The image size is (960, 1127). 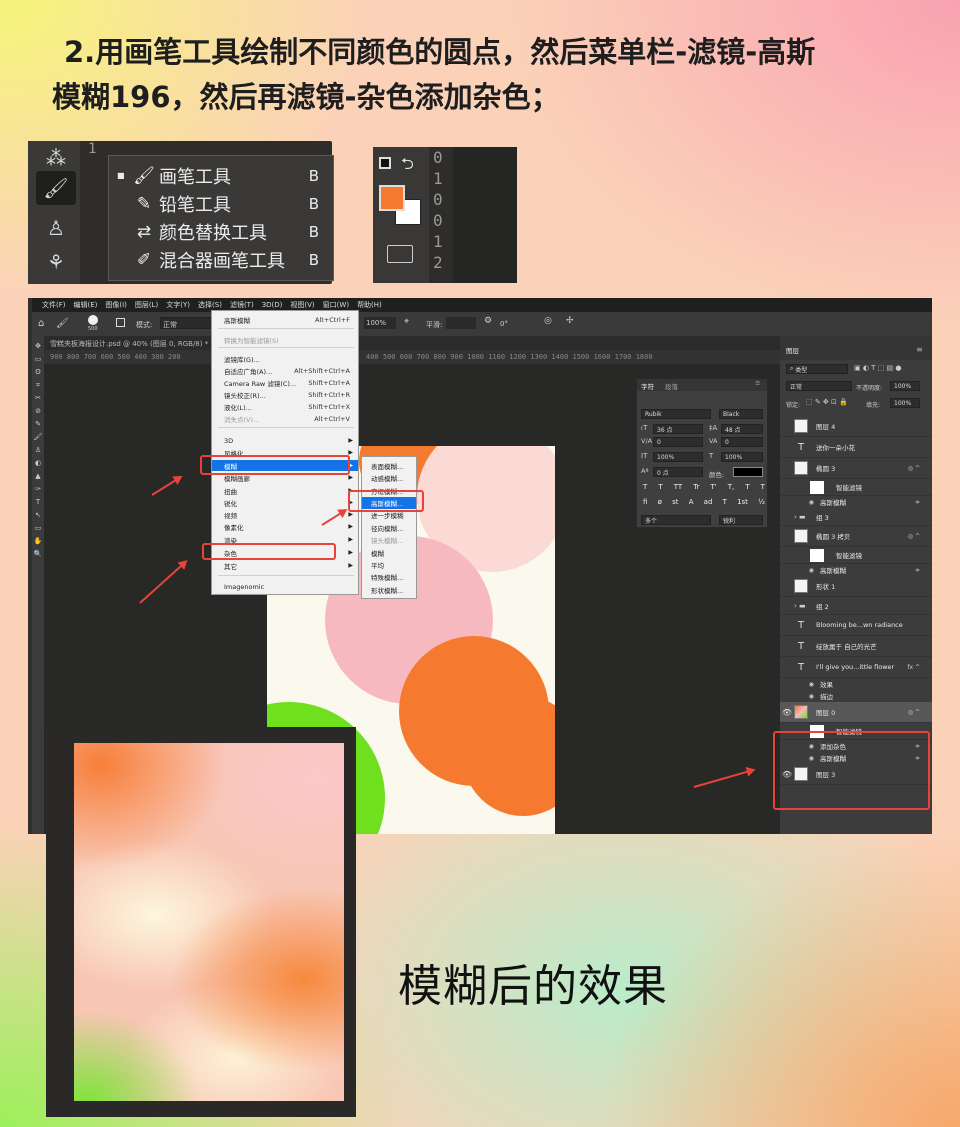 I want to click on home-icon: ⌂, so click(x=41, y=323).